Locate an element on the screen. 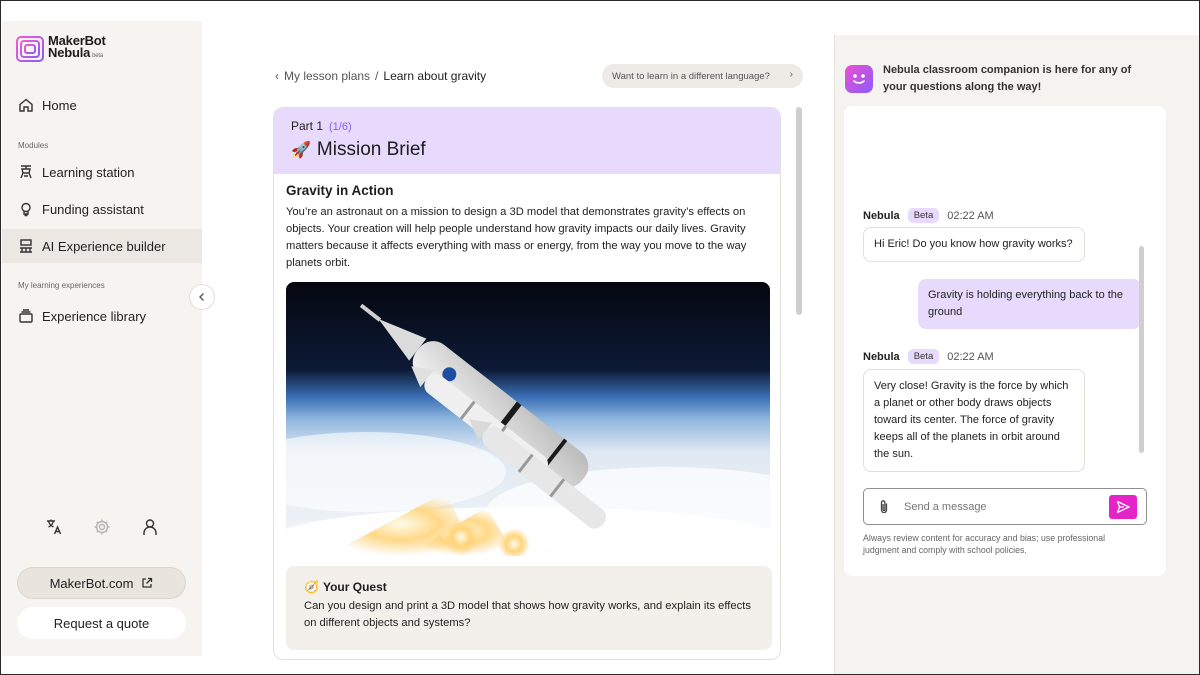 This screenshot has width=1200, height=675. nebula-bot-avatar-icon is located at coordinates (859, 79).